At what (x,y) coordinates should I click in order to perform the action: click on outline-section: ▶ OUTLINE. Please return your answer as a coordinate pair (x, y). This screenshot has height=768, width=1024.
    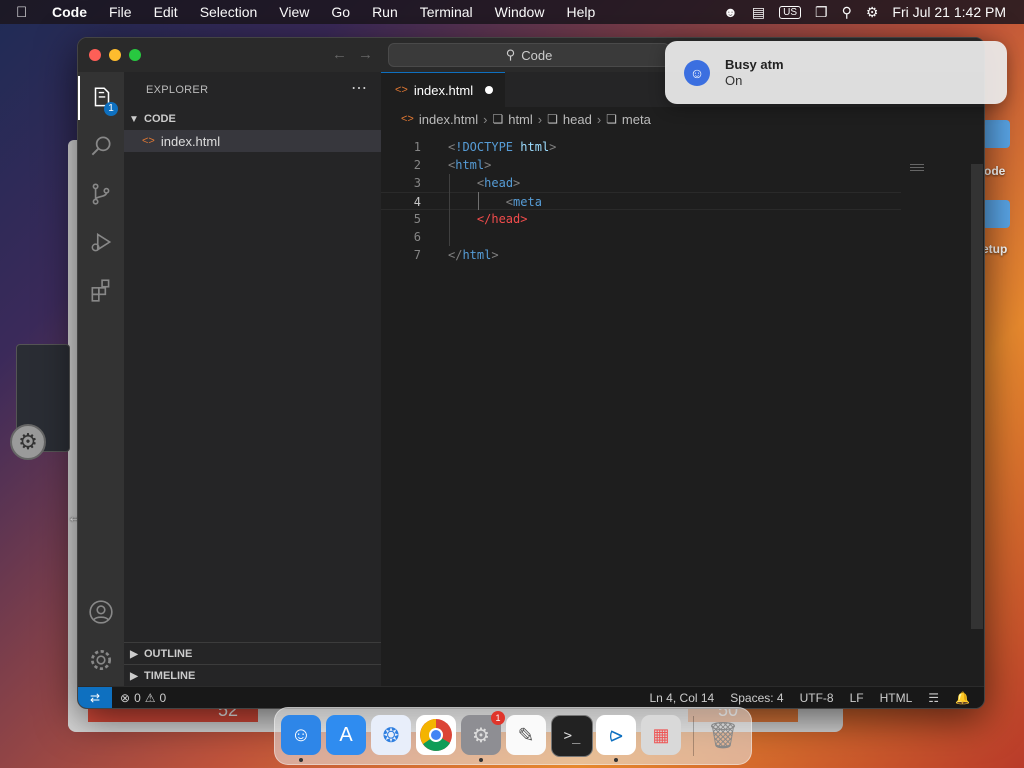
    Looking at the image, I should click on (252, 654).